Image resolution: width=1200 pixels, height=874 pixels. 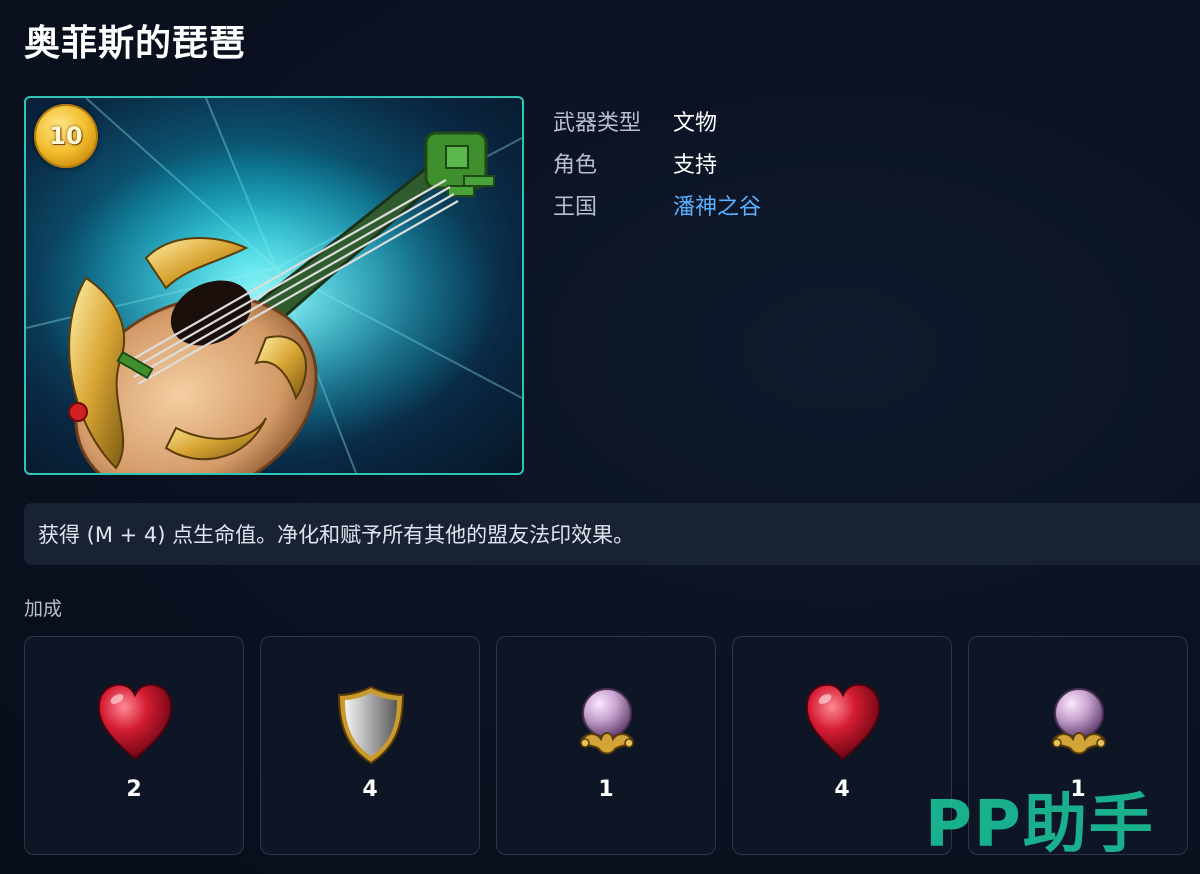 What do you see at coordinates (575, 165) in the screenshot?
I see `attr-label: 角色` at bounding box center [575, 165].